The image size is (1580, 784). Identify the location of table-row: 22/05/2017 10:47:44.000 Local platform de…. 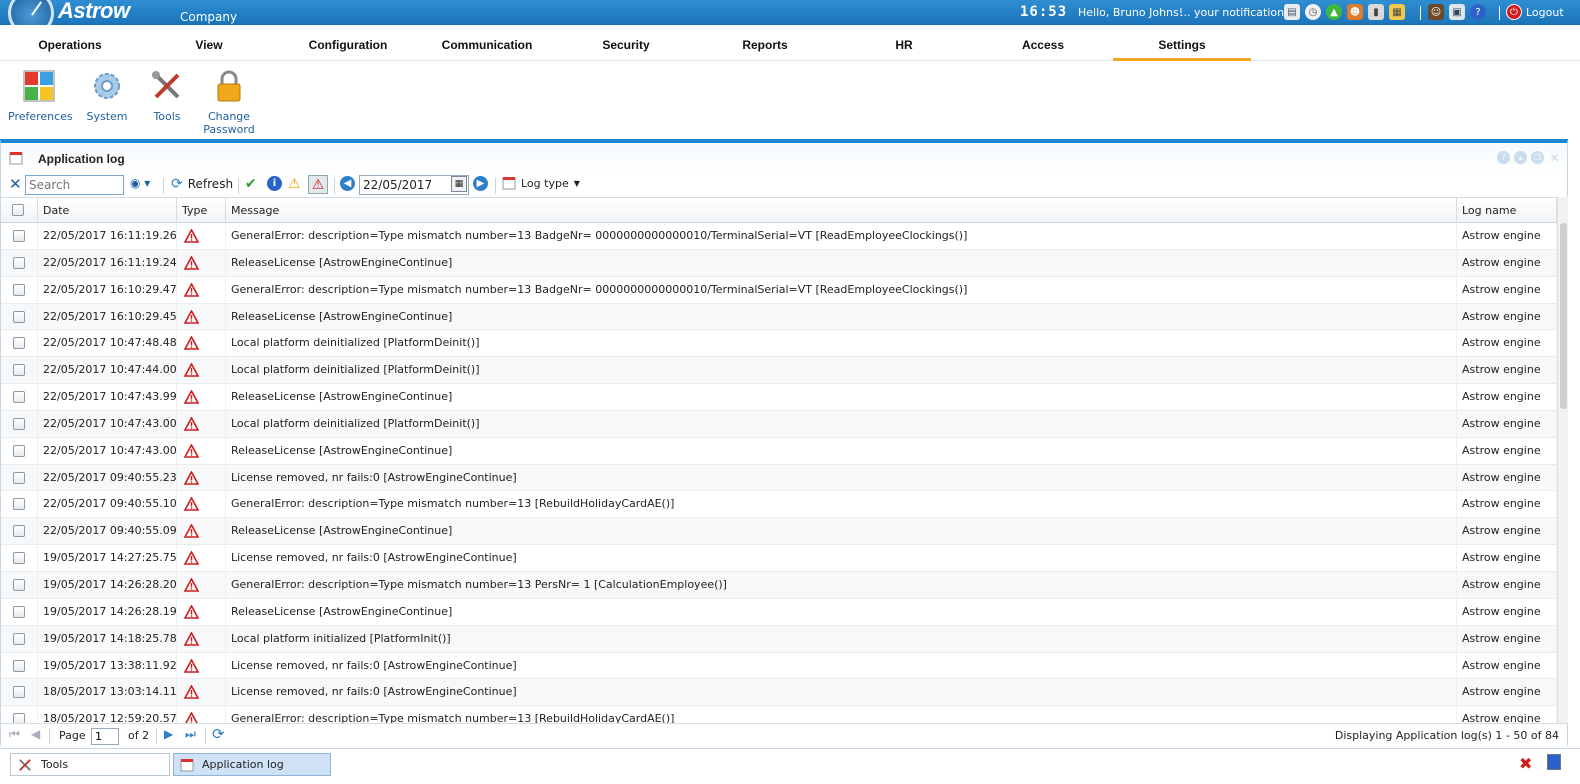
(779, 371).